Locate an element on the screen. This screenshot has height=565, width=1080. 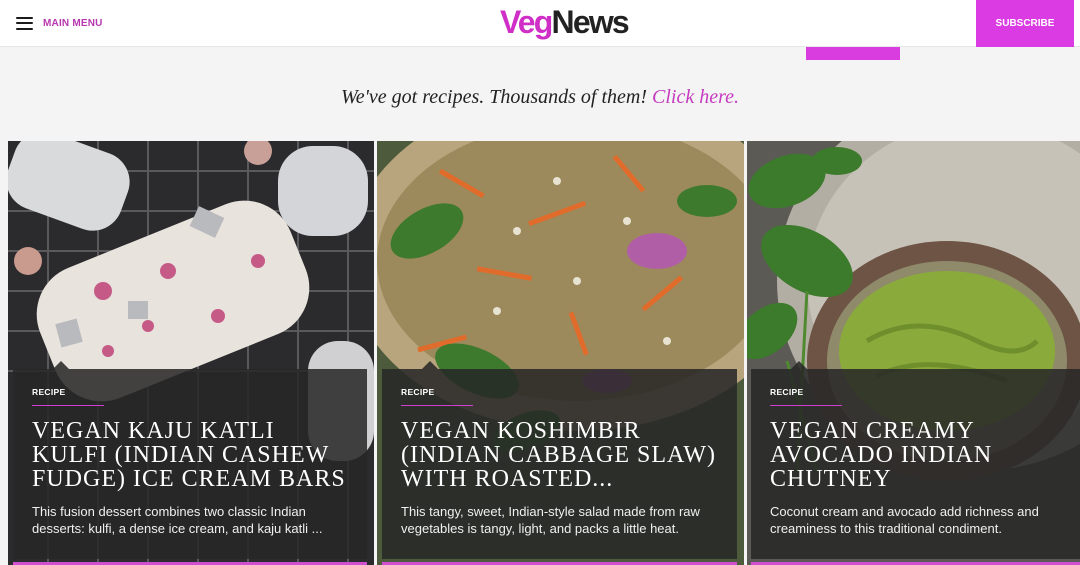
card-title: VEGAN CREAMY AVOCADO INDIAN CHUTNEY is located at coordinates (915, 455).